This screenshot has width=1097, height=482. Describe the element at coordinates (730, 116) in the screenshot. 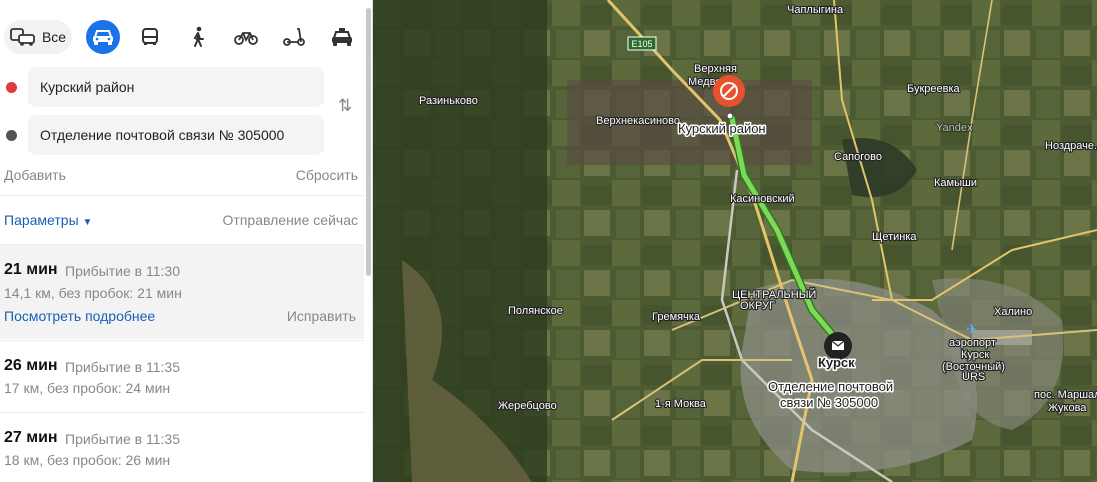

I see `start-point` at that location.